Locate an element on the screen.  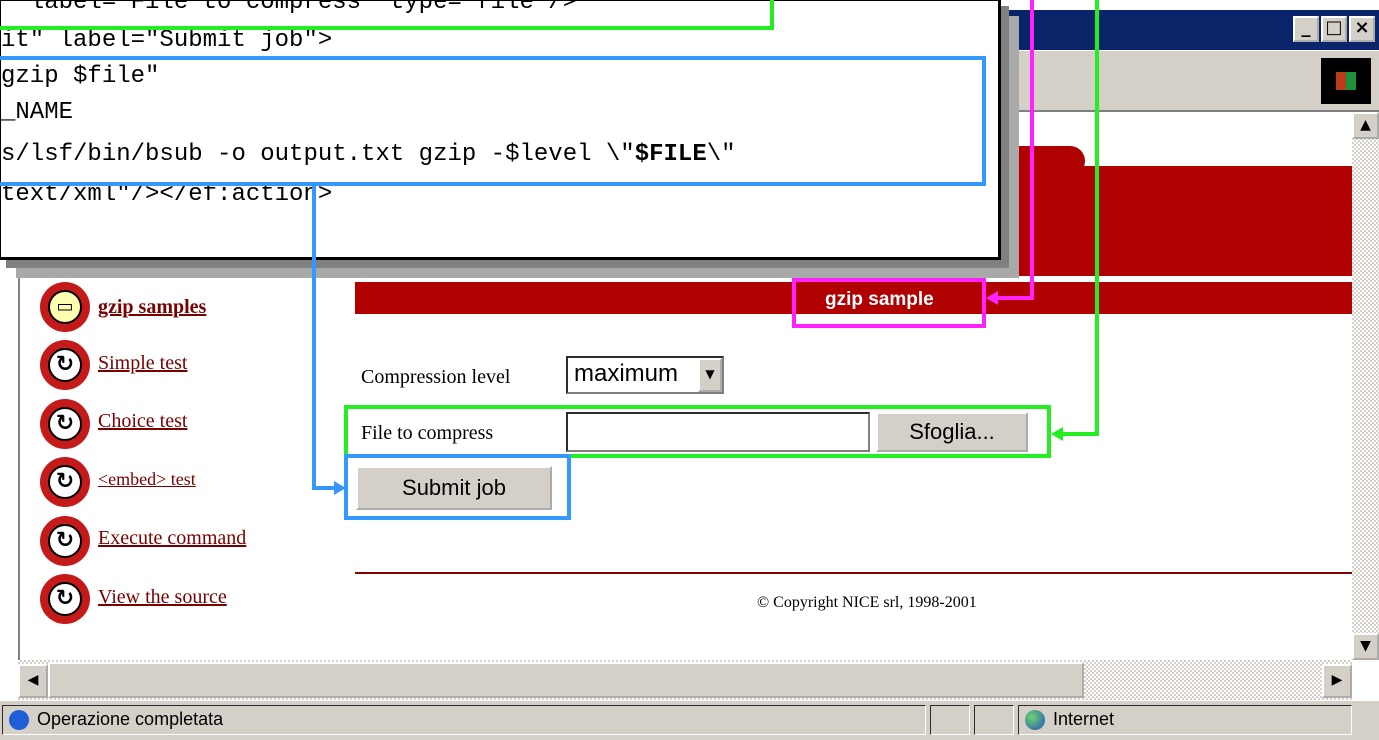
title-connector-line is located at coordinates (1032, 150).